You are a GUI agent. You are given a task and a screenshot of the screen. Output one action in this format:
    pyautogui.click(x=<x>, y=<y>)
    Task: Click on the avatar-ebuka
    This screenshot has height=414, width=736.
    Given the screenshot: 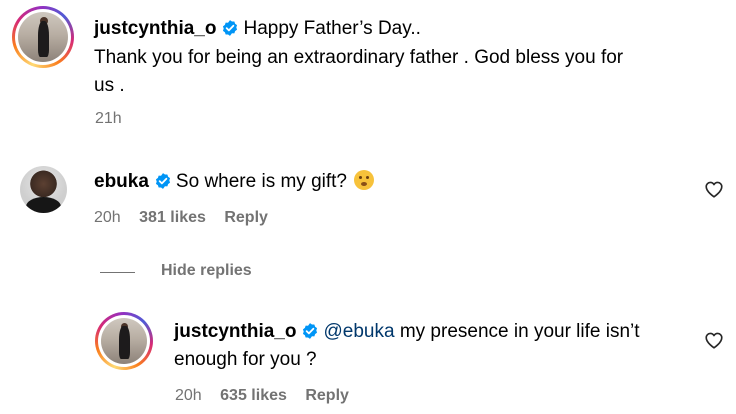 What is the action you would take?
    pyautogui.click(x=43, y=189)
    